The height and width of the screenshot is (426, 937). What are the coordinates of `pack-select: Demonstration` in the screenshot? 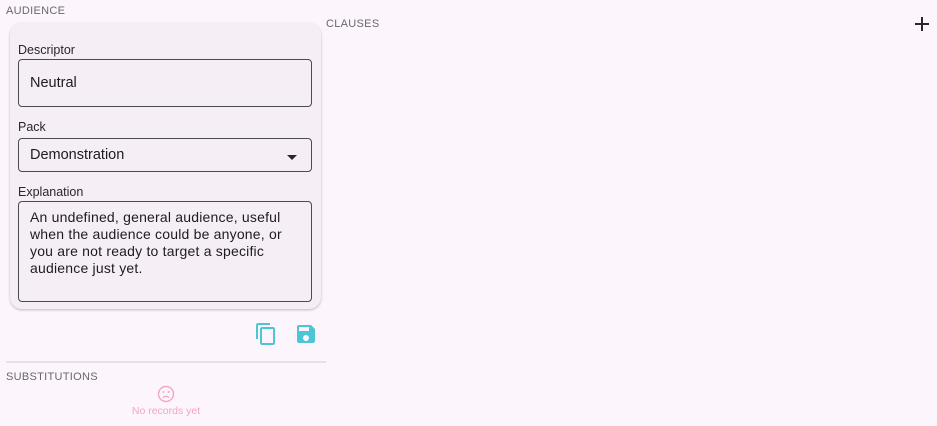 It's located at (165, 155).